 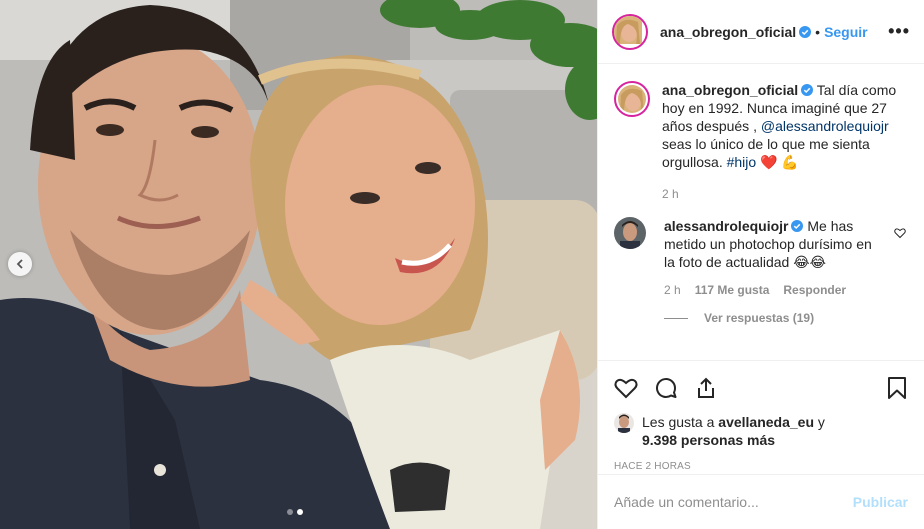 What do you see at coordinates (726, 226) in the screenshot?
I see `comment-username: alessandrolequiojr` at bounding box center [726, 226].